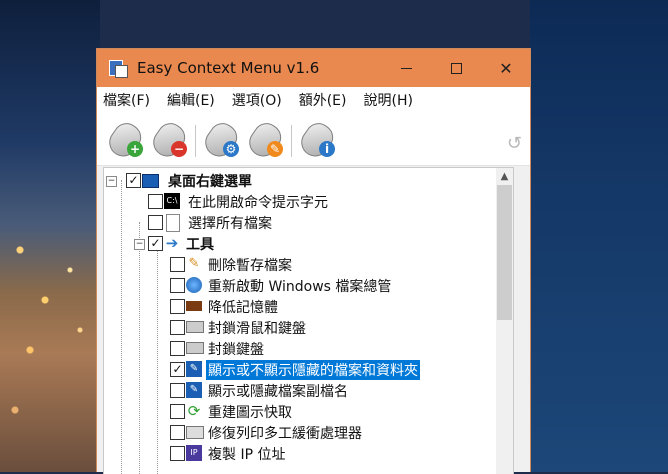 The image size is (668, 474). What do you see at coordinates (150, 181) in the screenshot?
I see `desktop-icon` at bounding box center [150, 181].